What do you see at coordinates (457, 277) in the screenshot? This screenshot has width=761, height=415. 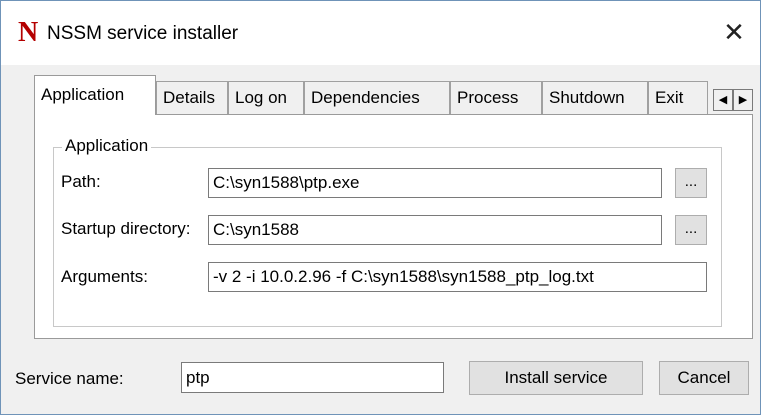 I see `arguments-input` at bounding box center [457, 277].